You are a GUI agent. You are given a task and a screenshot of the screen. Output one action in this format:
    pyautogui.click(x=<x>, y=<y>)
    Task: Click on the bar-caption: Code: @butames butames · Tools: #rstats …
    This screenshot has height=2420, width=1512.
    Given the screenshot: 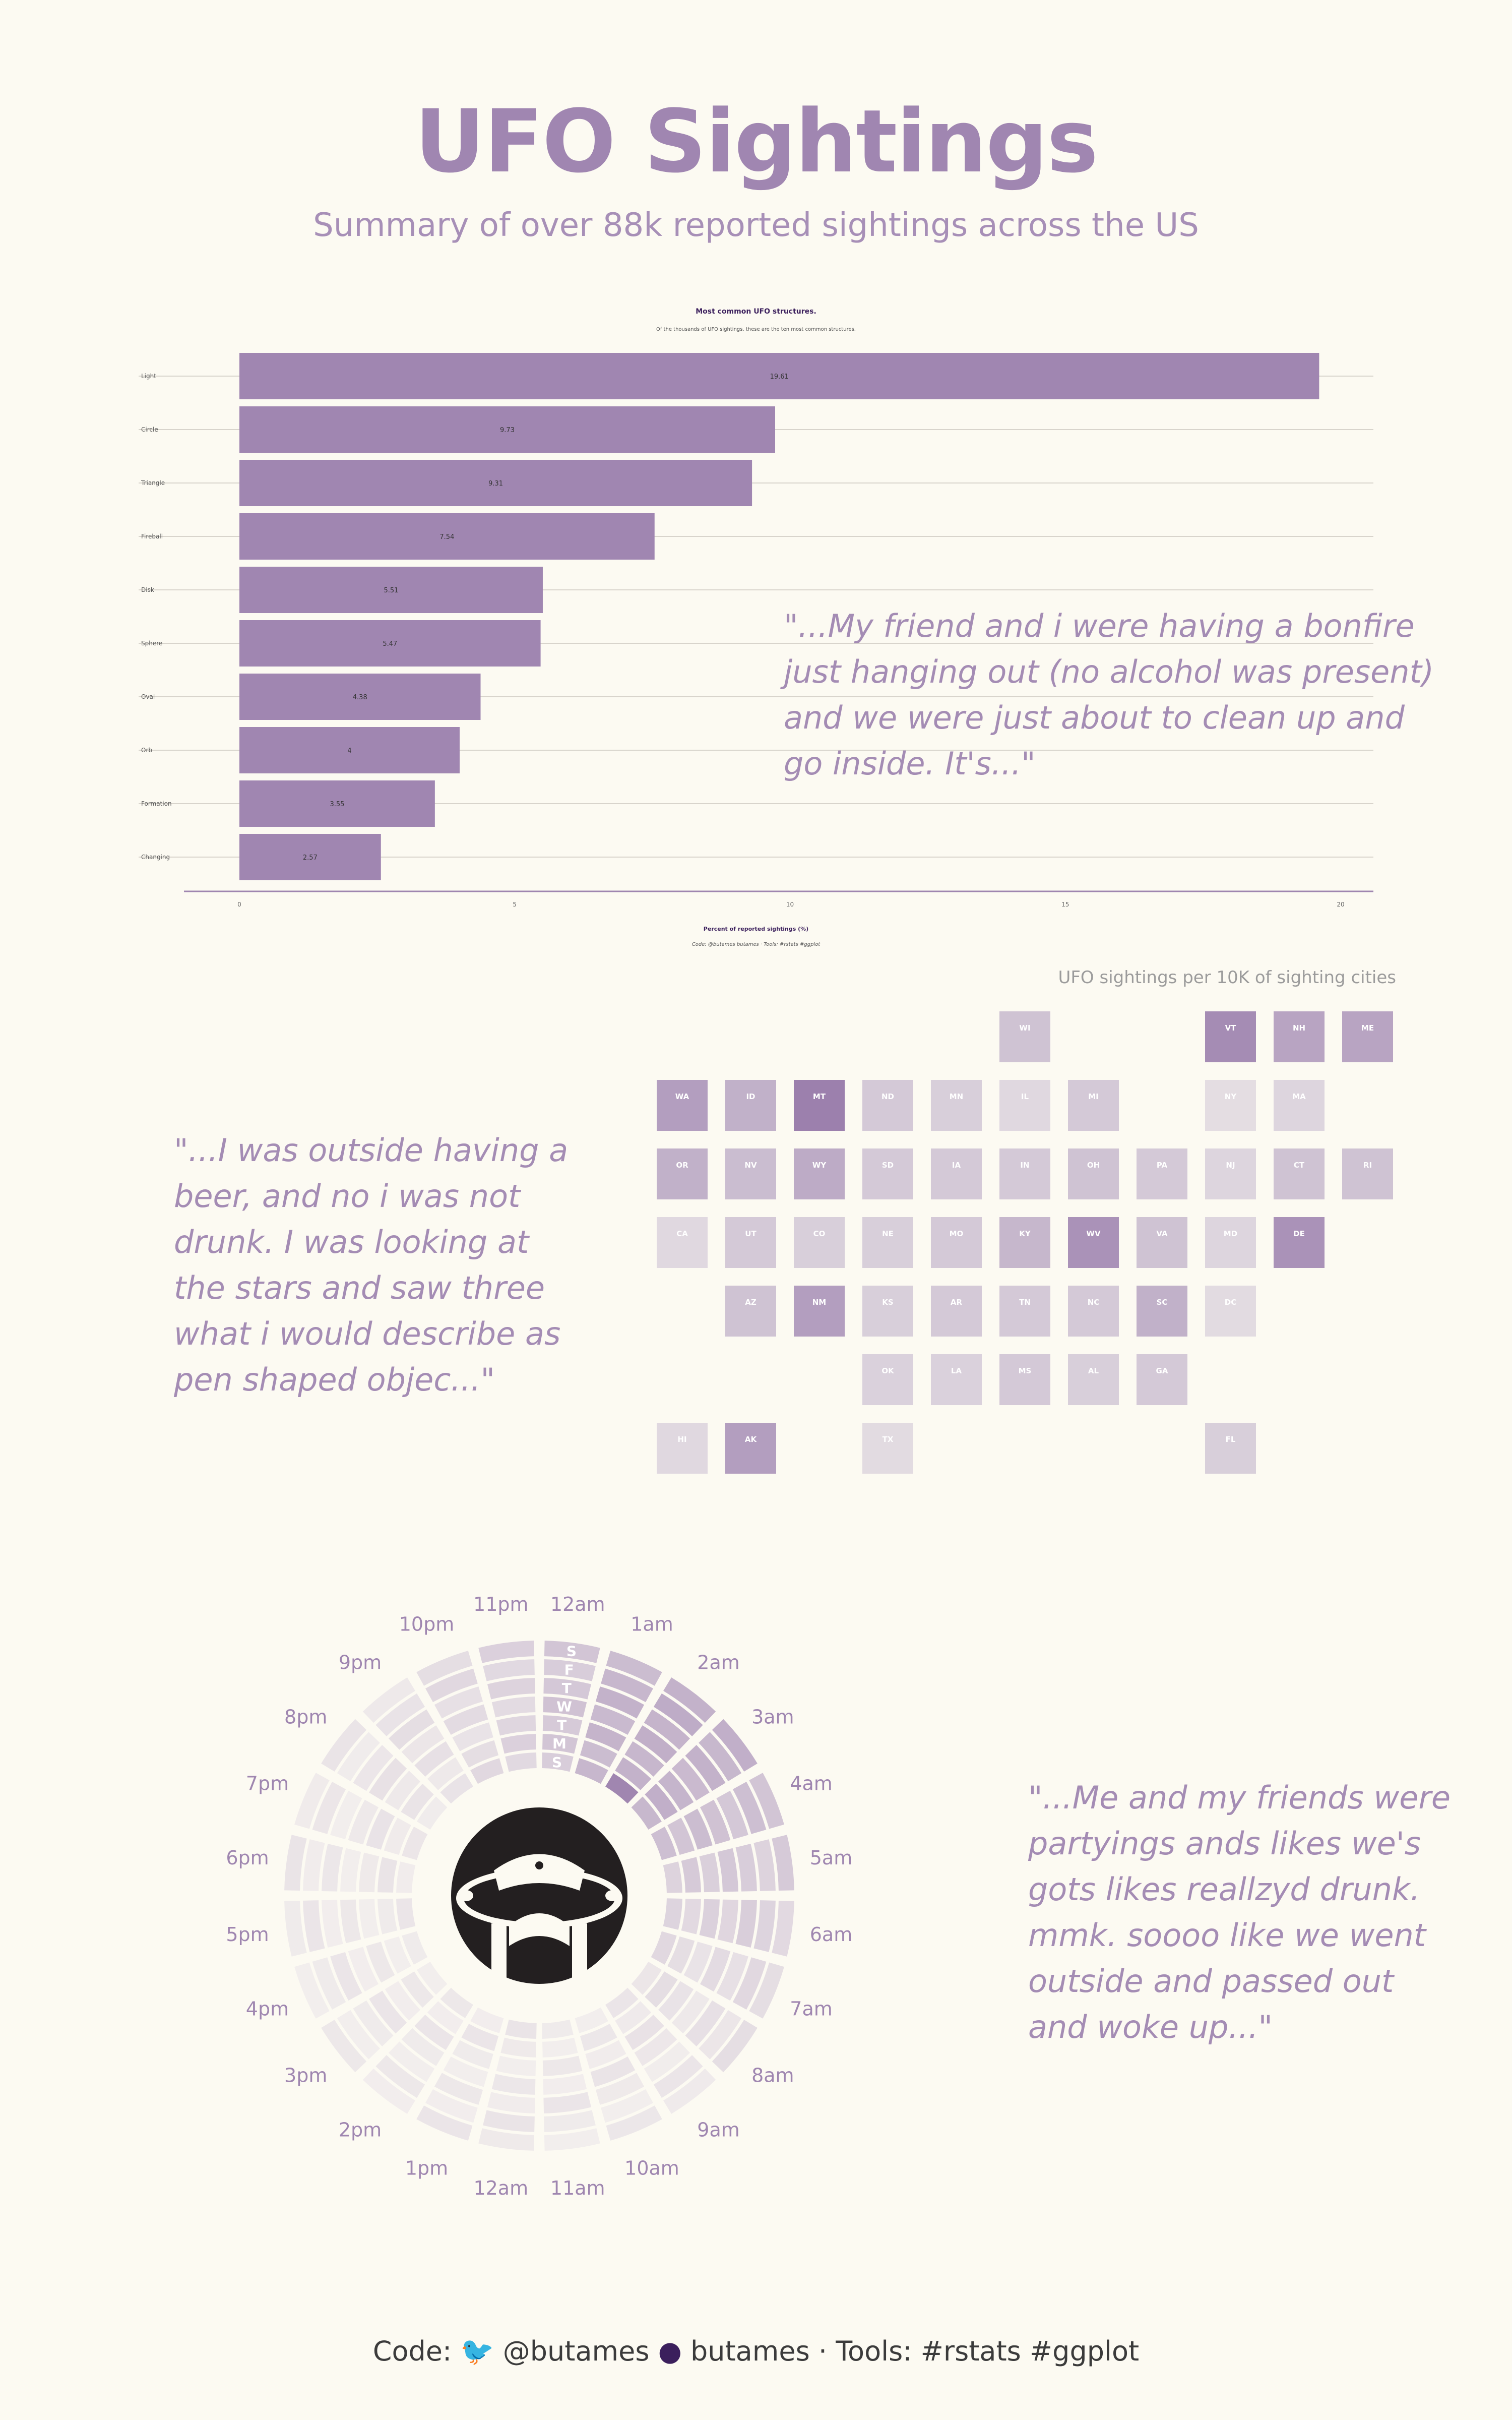 What is the action you would take?
    pyautogui.click(x=757, y=944)
    